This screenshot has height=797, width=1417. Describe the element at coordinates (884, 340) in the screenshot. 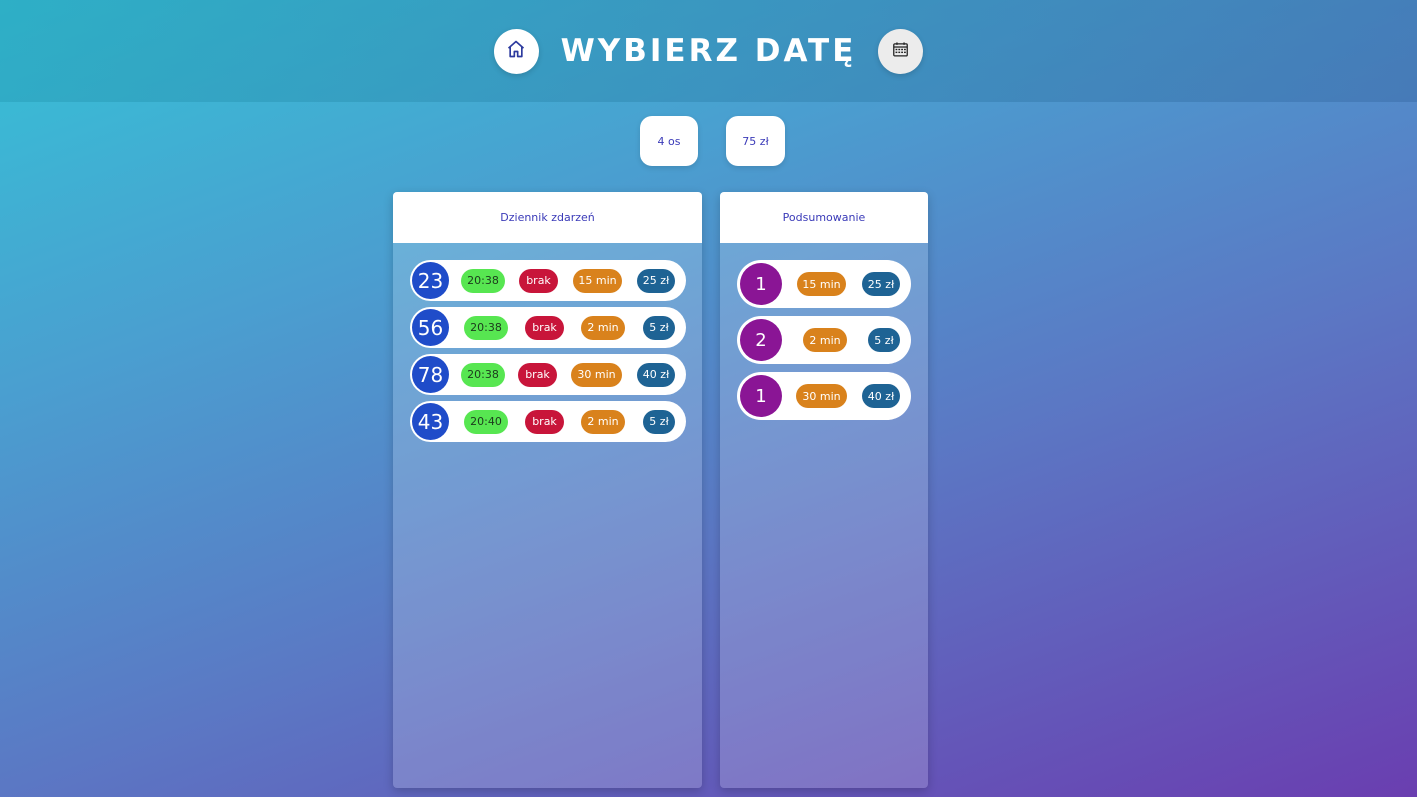

I see `summary-price: 5 zł` at that location.